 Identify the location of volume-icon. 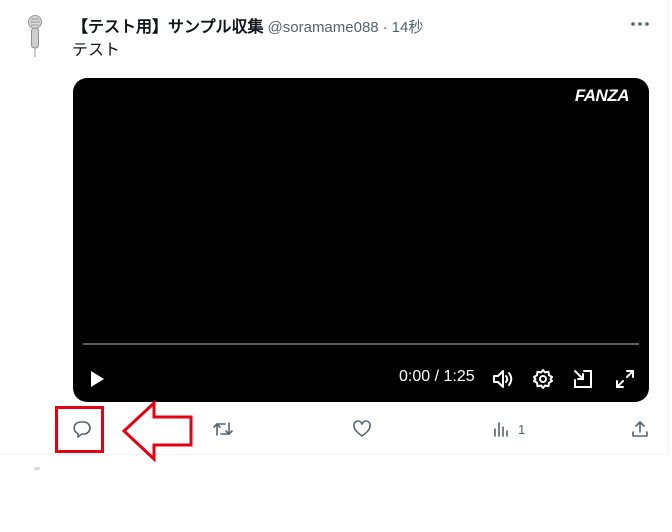
(503, 379).